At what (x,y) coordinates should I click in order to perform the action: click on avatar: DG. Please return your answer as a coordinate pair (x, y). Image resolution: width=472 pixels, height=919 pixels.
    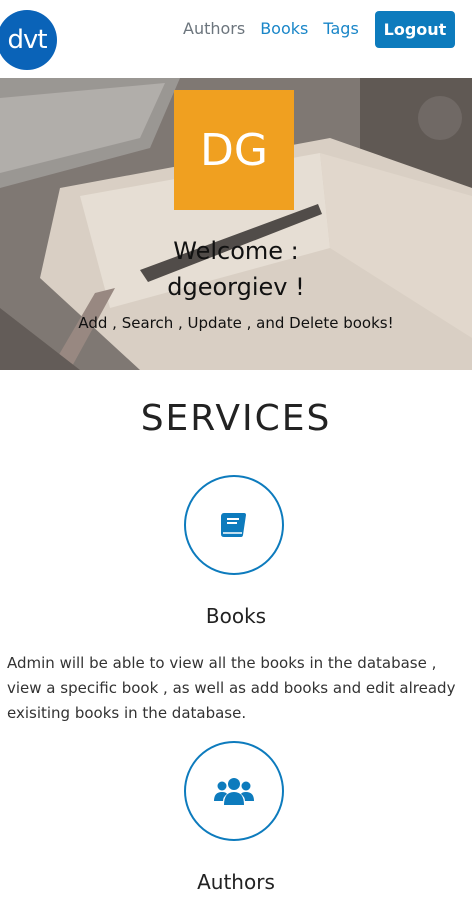
    Looking at the image, I should click on (234, 150).